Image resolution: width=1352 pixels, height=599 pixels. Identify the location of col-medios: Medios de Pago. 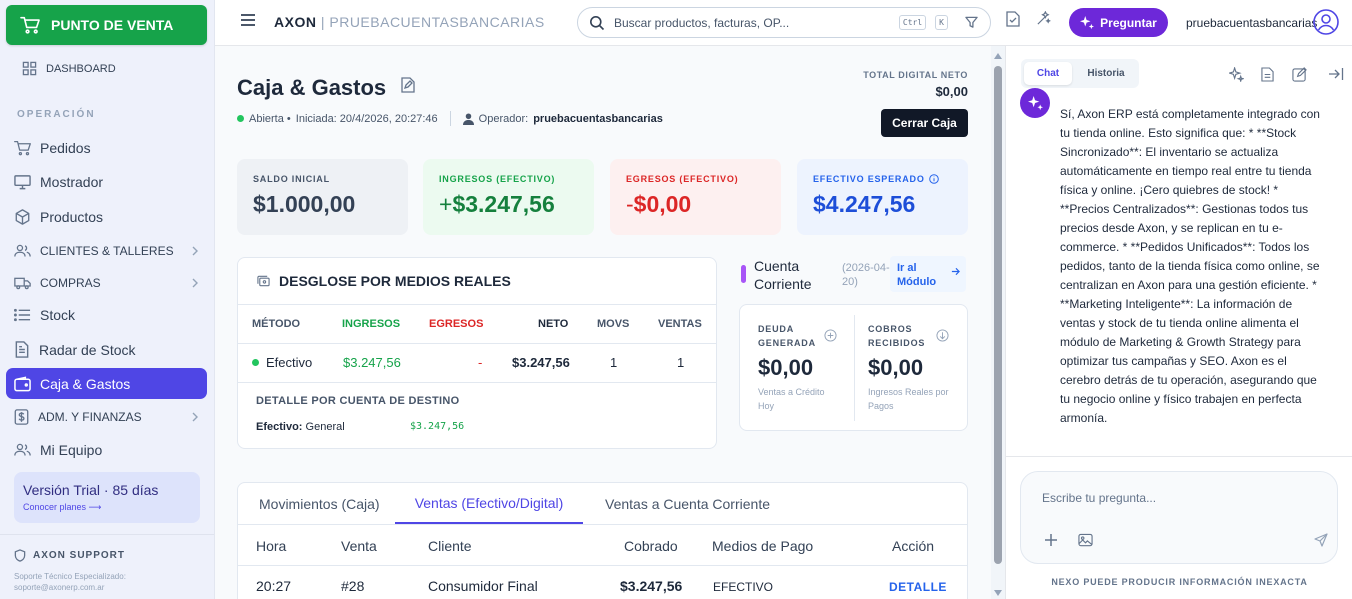
(763, 546).